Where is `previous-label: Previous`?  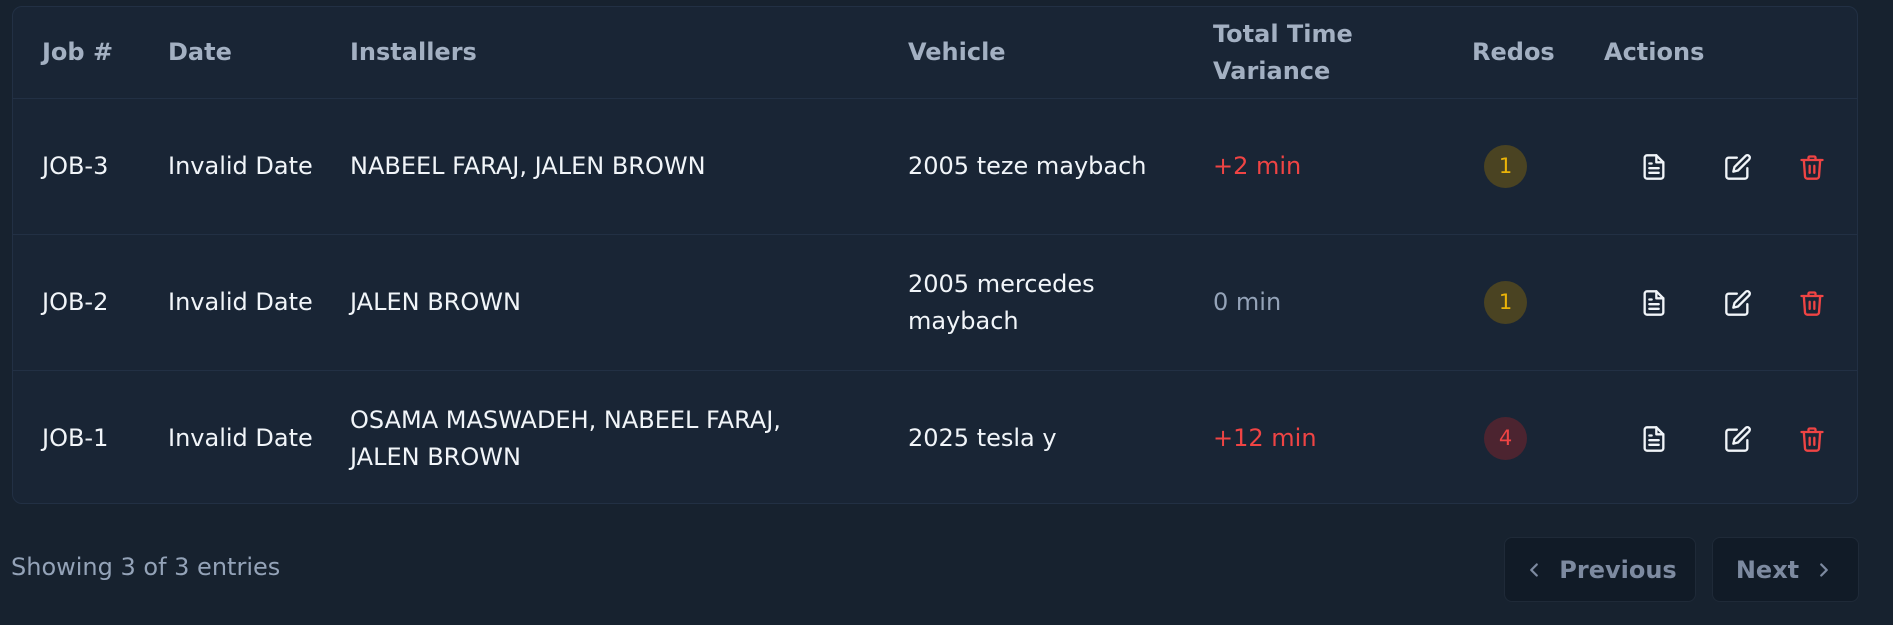
previous-label: Previous is located at coordinates (1618, 569).